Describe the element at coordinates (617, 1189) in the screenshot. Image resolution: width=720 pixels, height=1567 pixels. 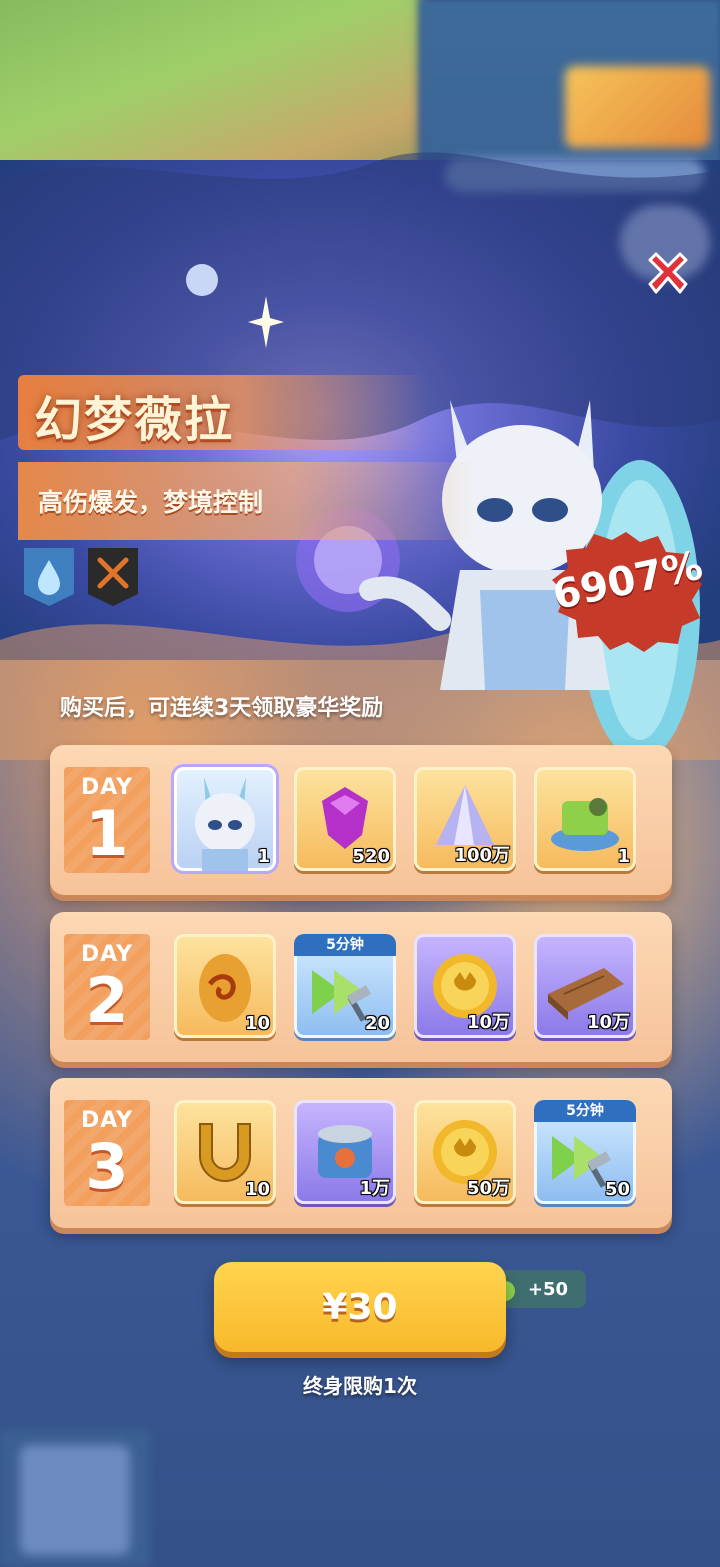
I see `reward-count: 50` at that location.